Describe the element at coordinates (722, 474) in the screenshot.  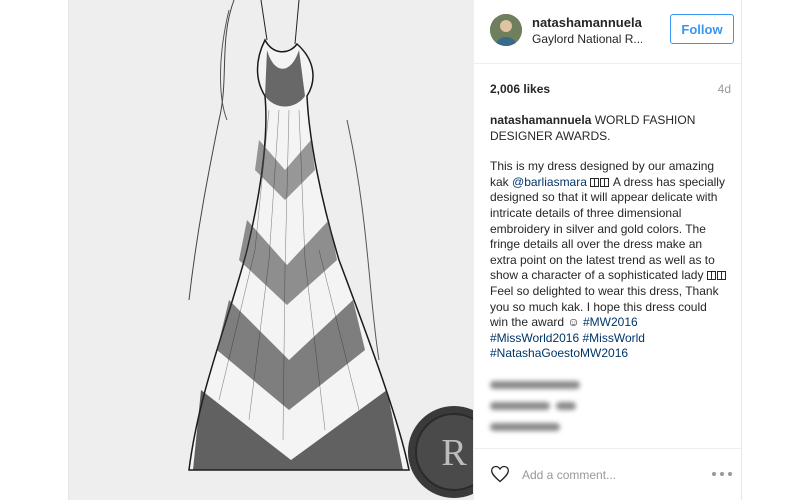
I see `more-options-icon` at that location.